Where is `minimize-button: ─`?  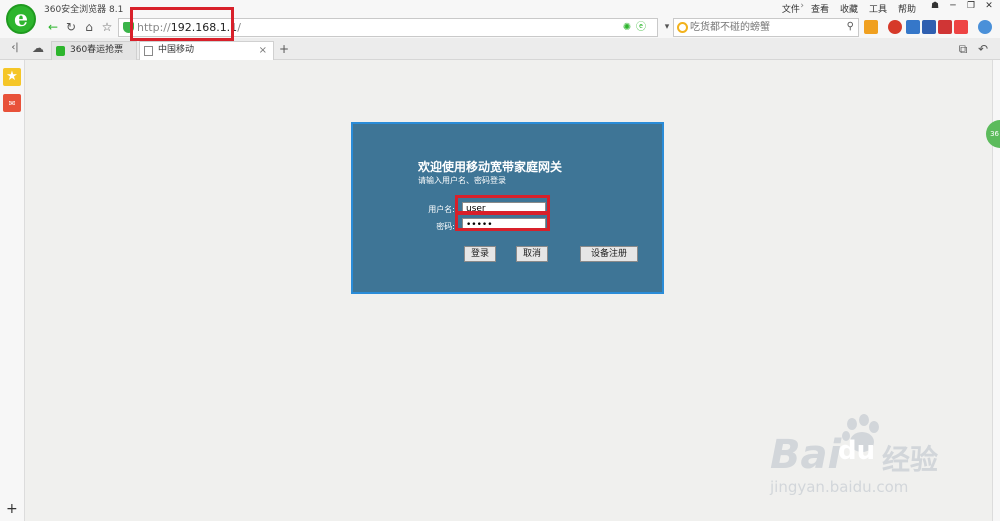
minimize-button: ─ is located at coordinates (953, 6).